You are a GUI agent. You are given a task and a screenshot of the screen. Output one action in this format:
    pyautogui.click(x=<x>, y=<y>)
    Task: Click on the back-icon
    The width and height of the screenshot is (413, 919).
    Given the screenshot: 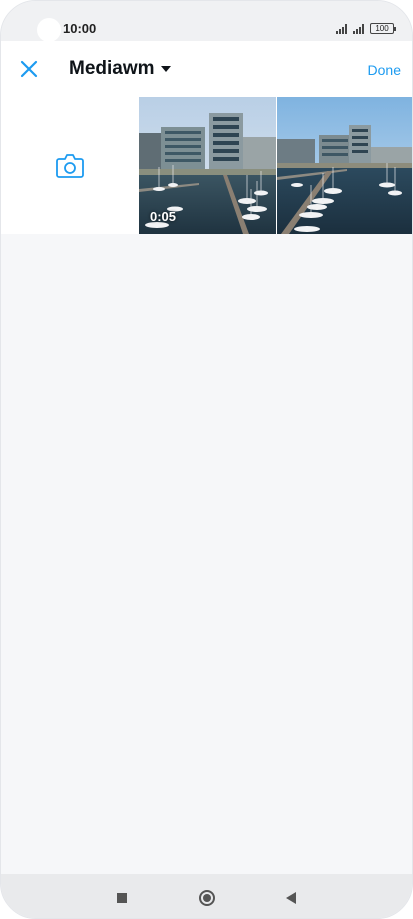 What is the action you would take?
    pyautogui.click(x=291, y=898)
    